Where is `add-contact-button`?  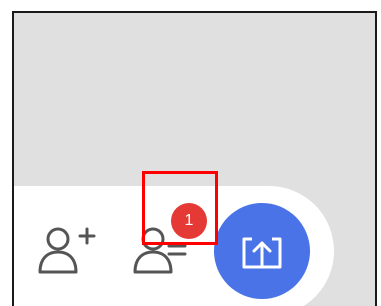
add-contact-button is located at coordinates (66, 251).